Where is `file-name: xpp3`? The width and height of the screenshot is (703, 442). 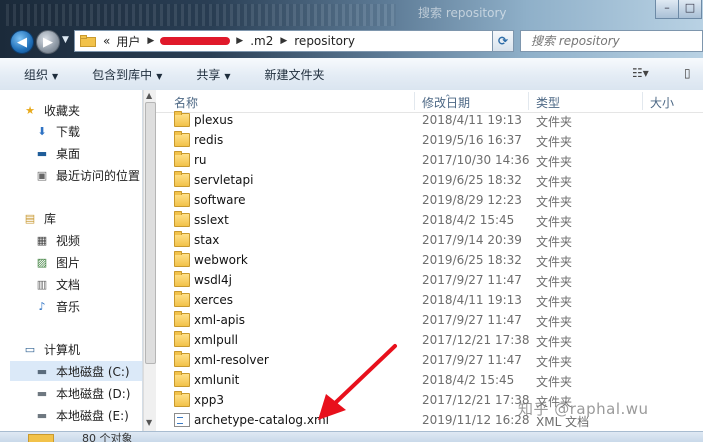
file-name: xpp3 is located at coordinates (209, 400).